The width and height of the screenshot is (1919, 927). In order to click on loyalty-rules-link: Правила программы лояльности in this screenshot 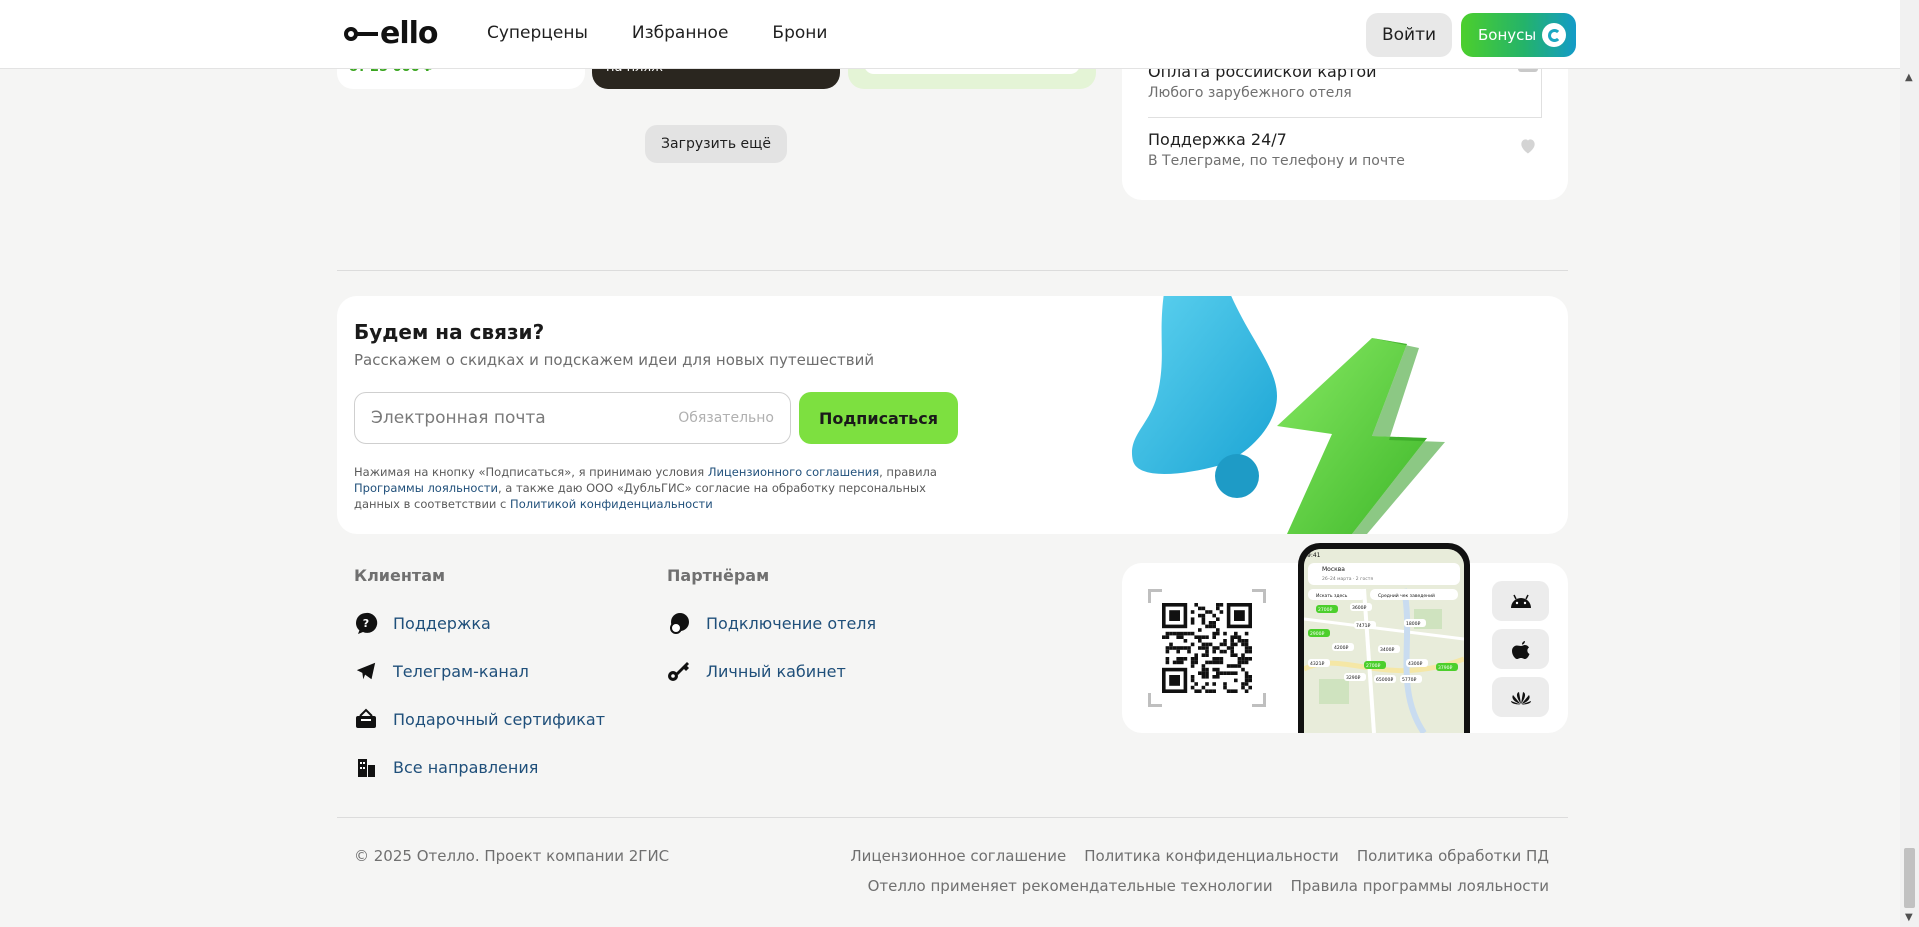, I will do `click(1420, 886)`.